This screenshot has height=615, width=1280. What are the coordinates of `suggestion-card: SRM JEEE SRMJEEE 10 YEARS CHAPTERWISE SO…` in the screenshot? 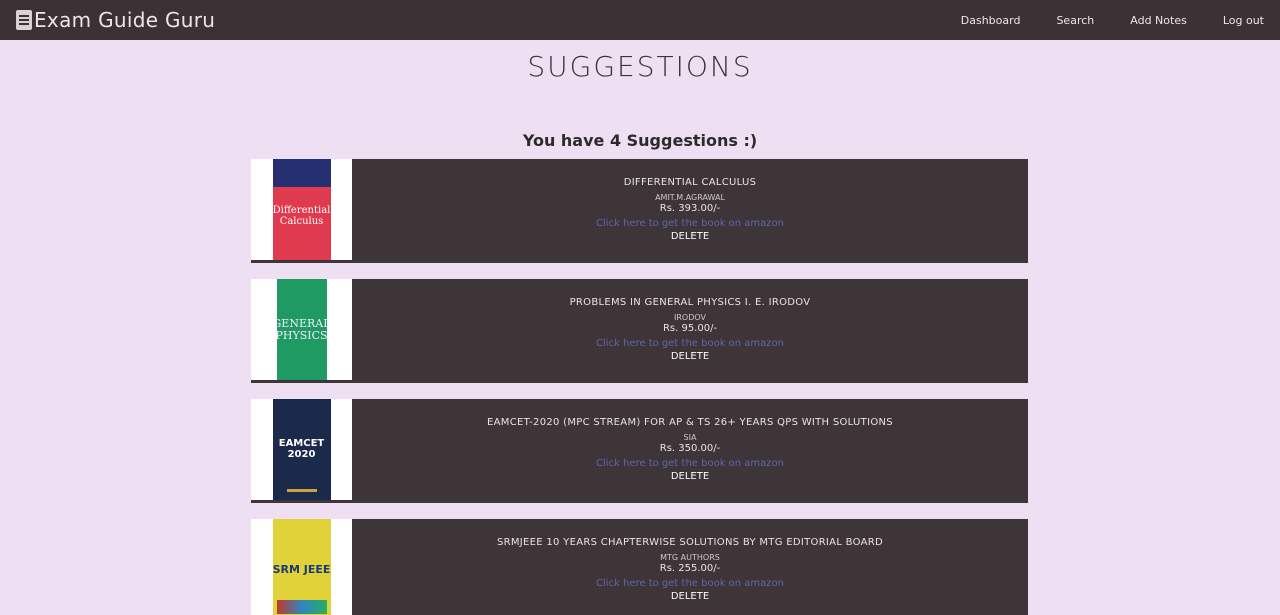 It's located at (639, 567).